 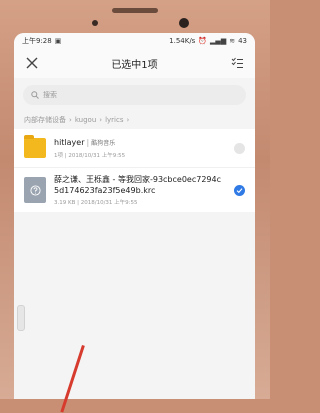 I want to click on select-all-button, so click(x=237, y=63).